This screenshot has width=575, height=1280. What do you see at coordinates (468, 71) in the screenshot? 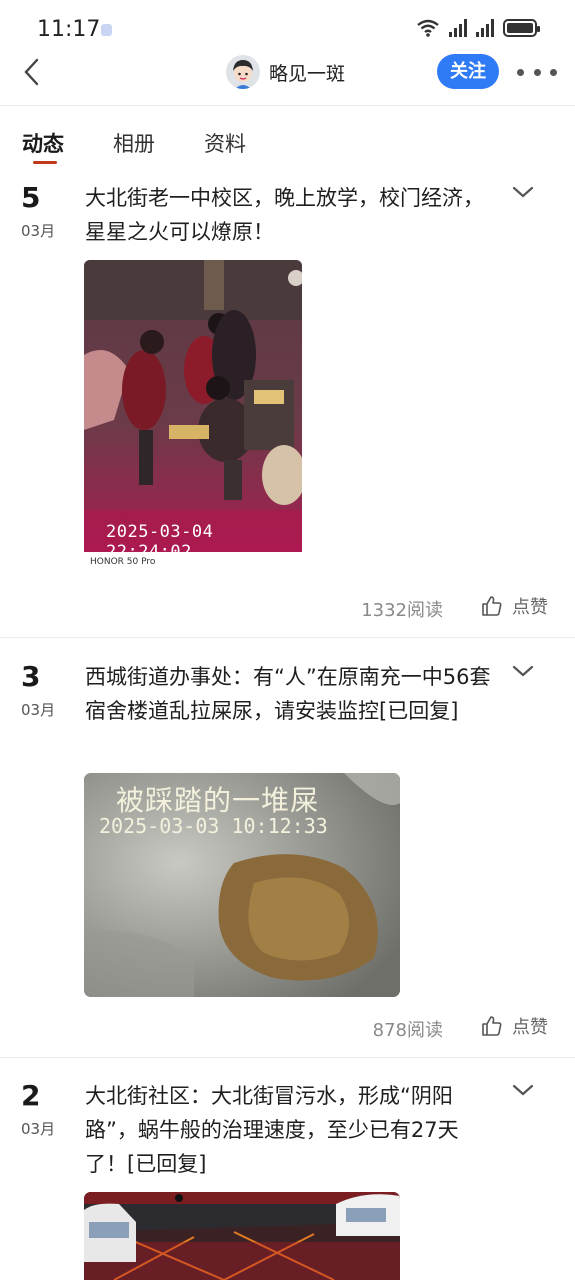
I see `follow-button: 关注` at bounding box center [468, 71].